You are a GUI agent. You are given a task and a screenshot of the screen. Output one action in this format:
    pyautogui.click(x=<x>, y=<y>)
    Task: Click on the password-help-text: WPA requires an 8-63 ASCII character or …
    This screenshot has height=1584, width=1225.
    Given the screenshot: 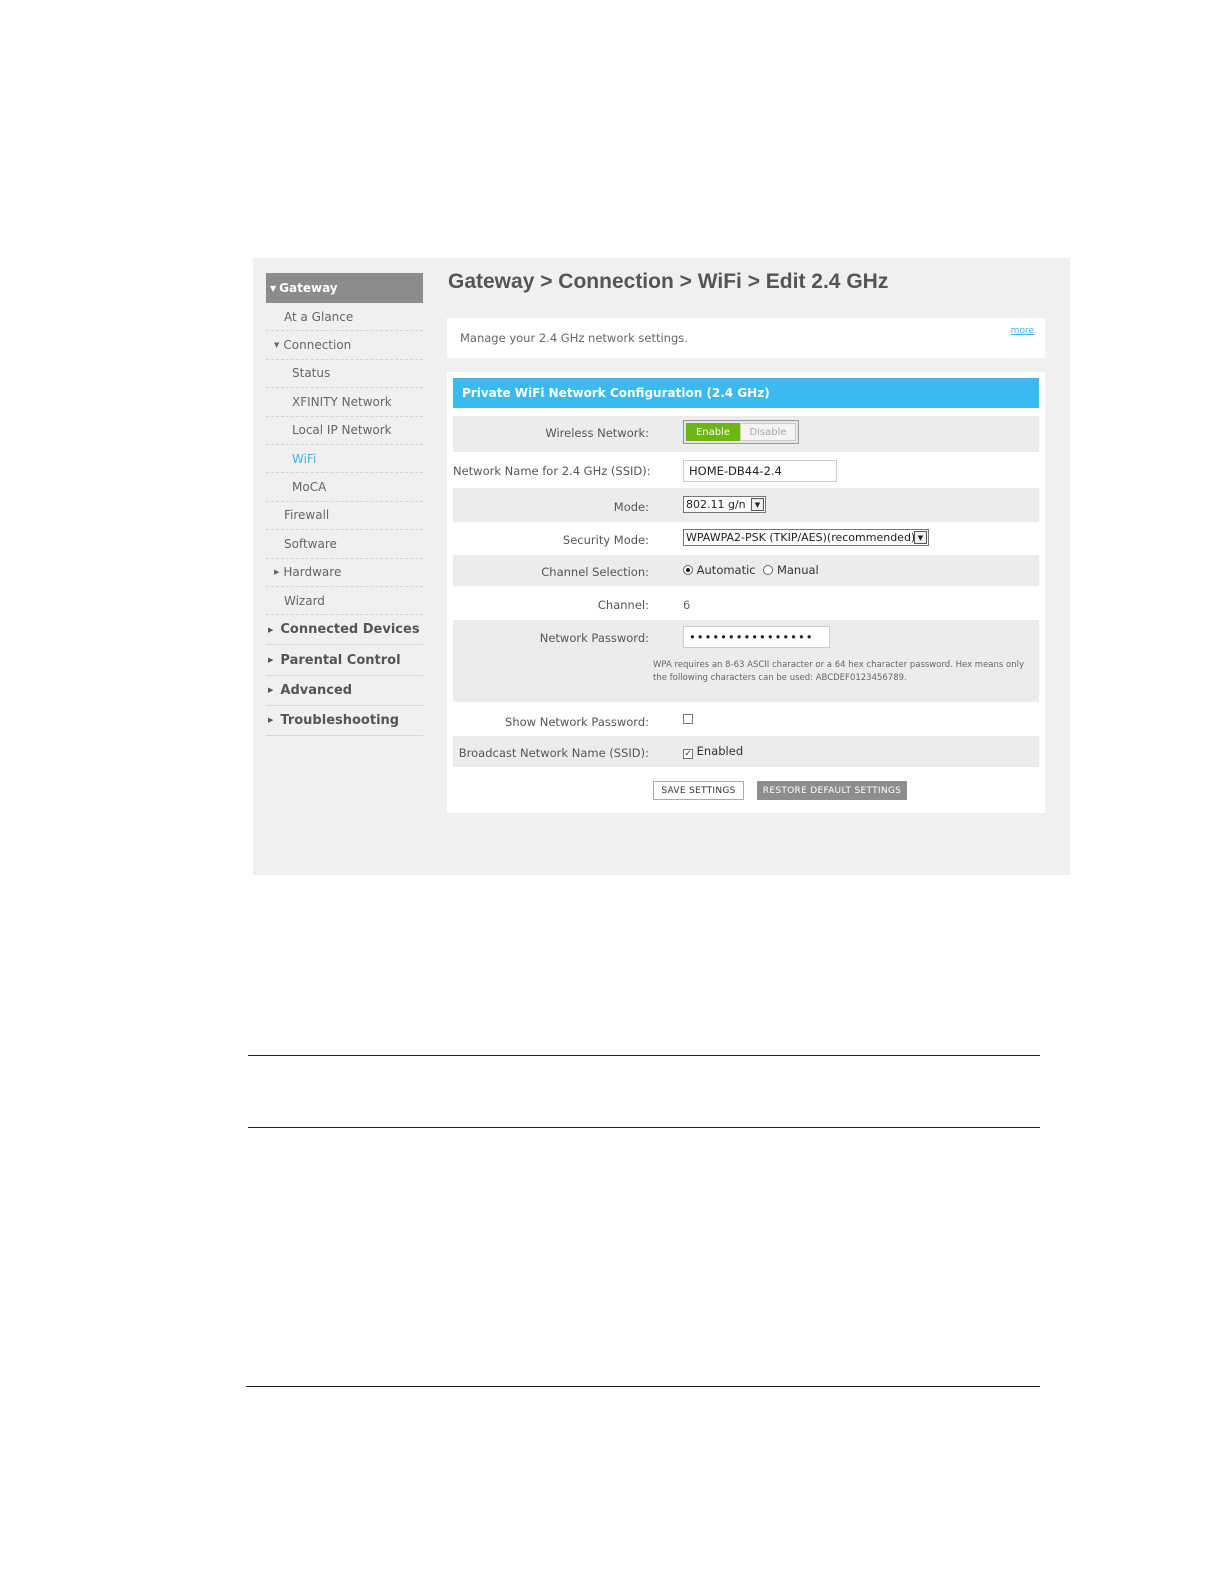 What is the action you would take?
    pyautogui.click(x=839, y=671)
    